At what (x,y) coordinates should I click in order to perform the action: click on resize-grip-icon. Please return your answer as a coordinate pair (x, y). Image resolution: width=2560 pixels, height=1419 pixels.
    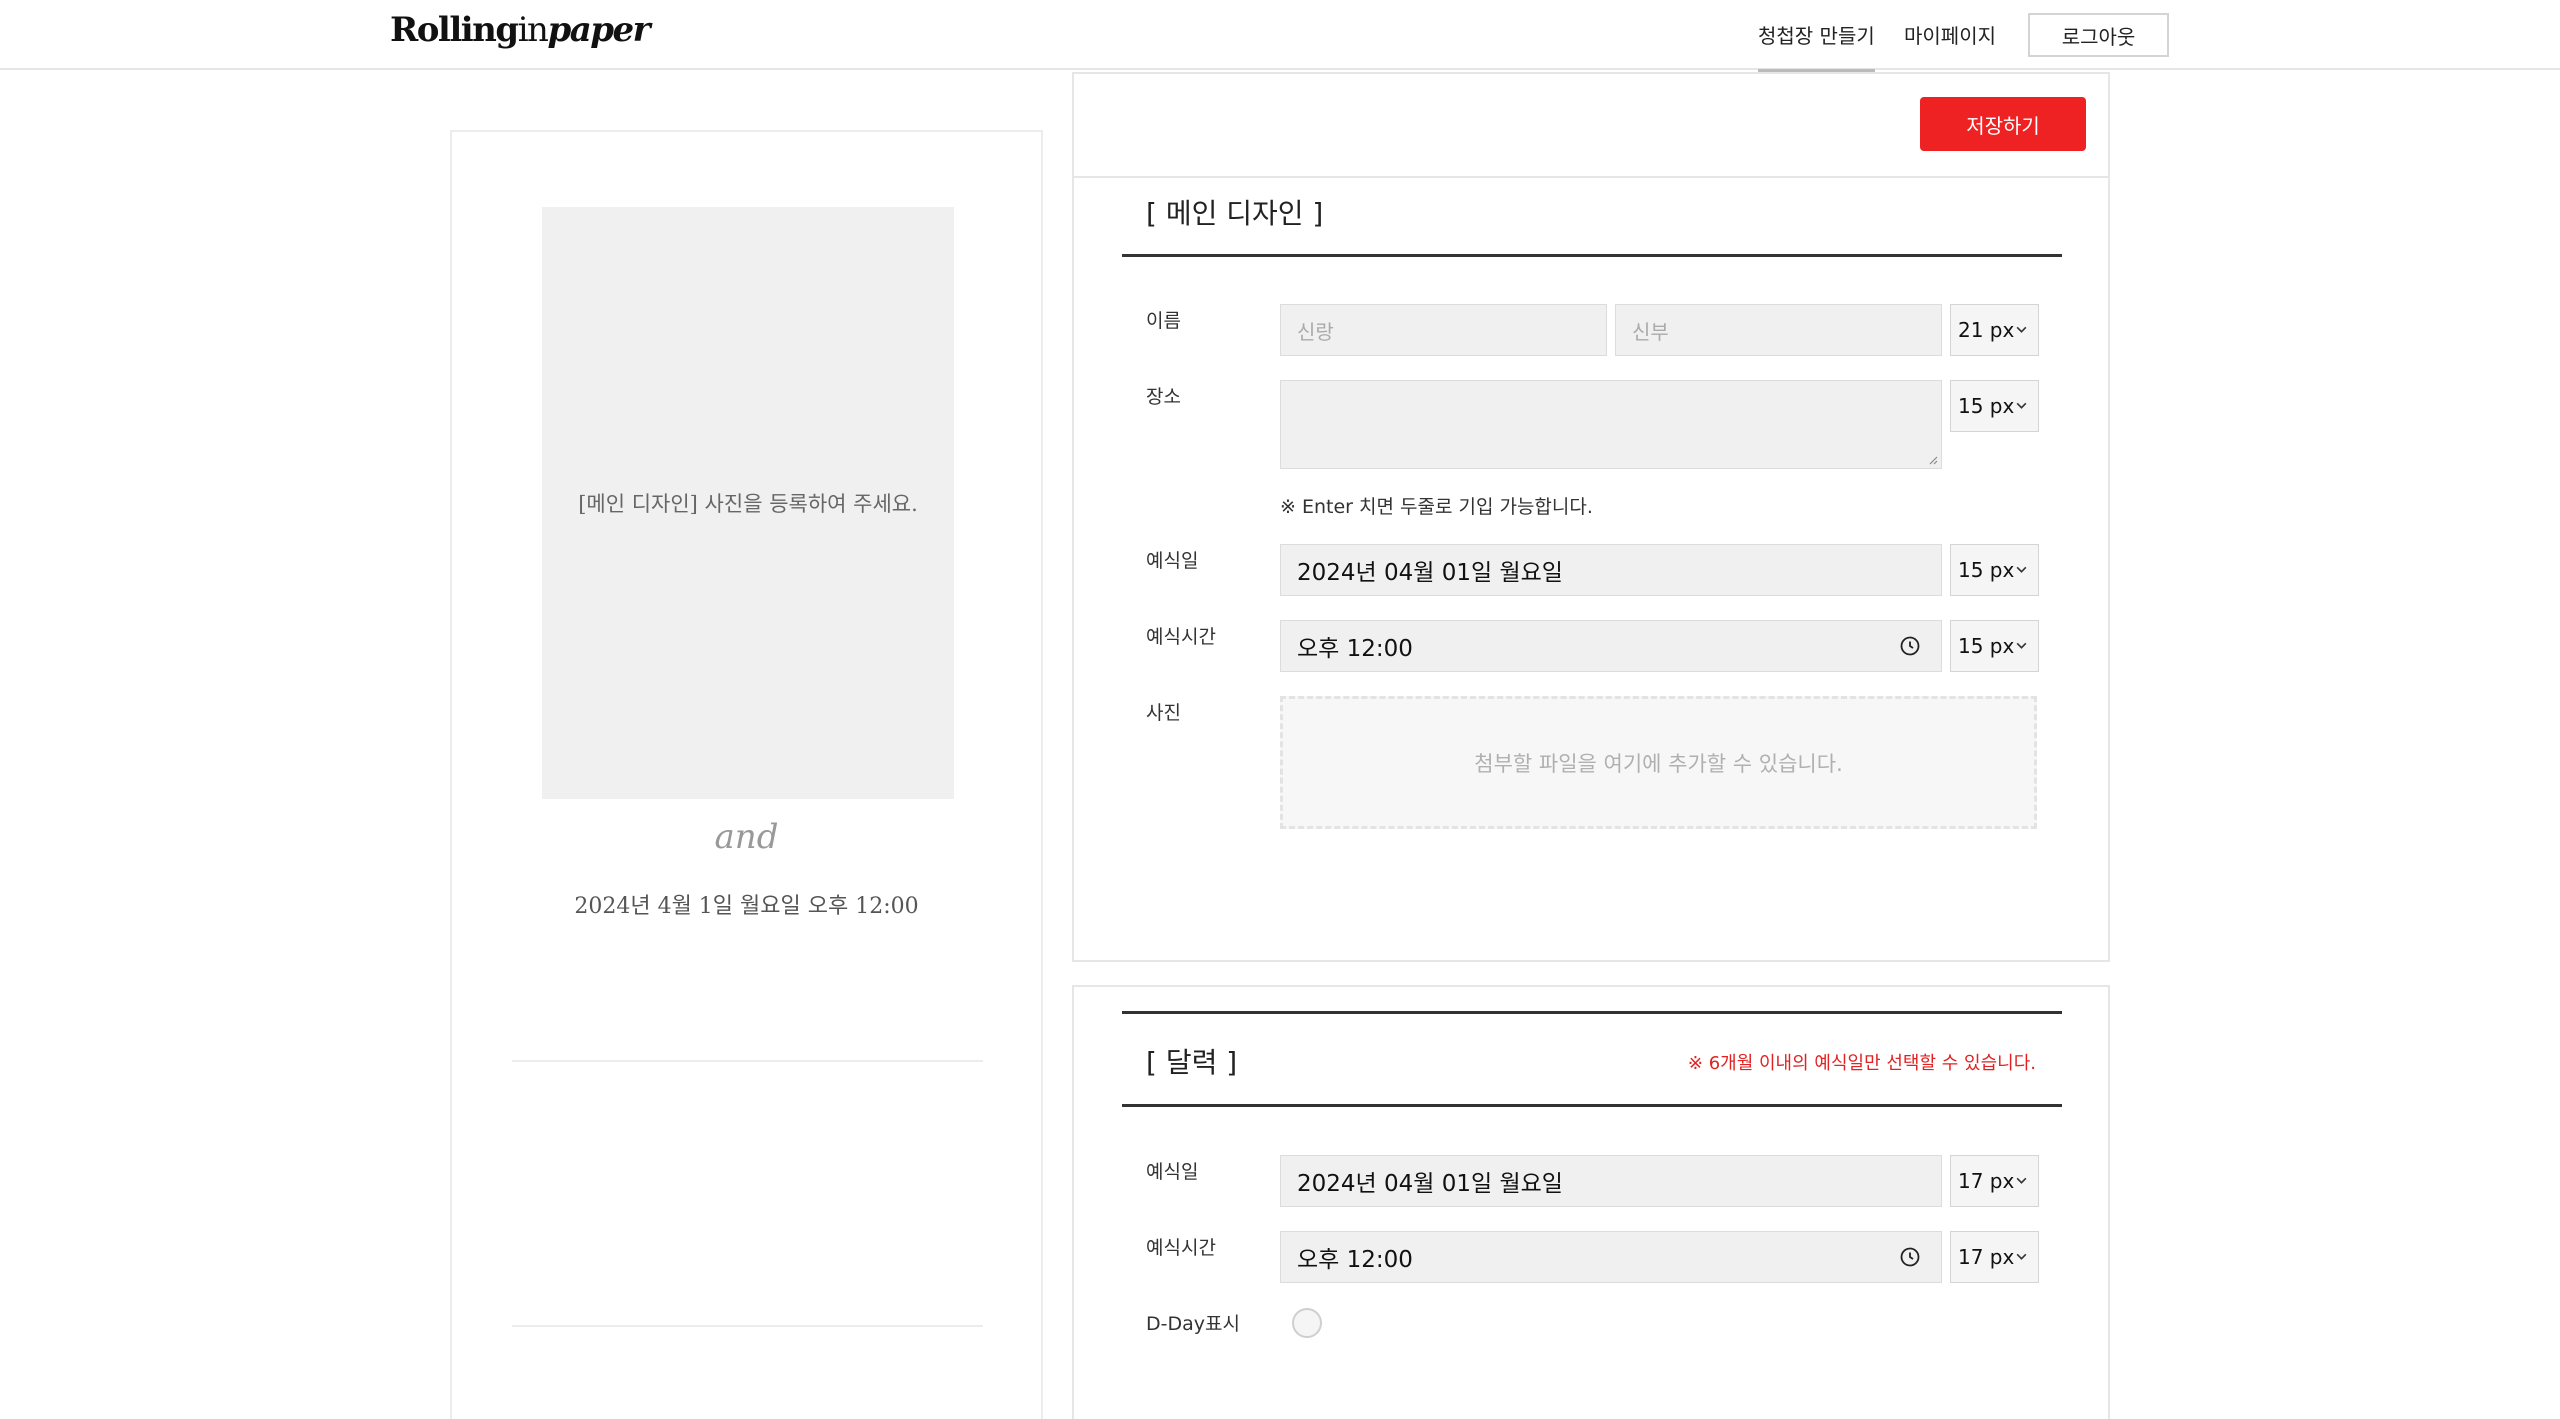
    Looking at the image, I should click on (1932, 459).